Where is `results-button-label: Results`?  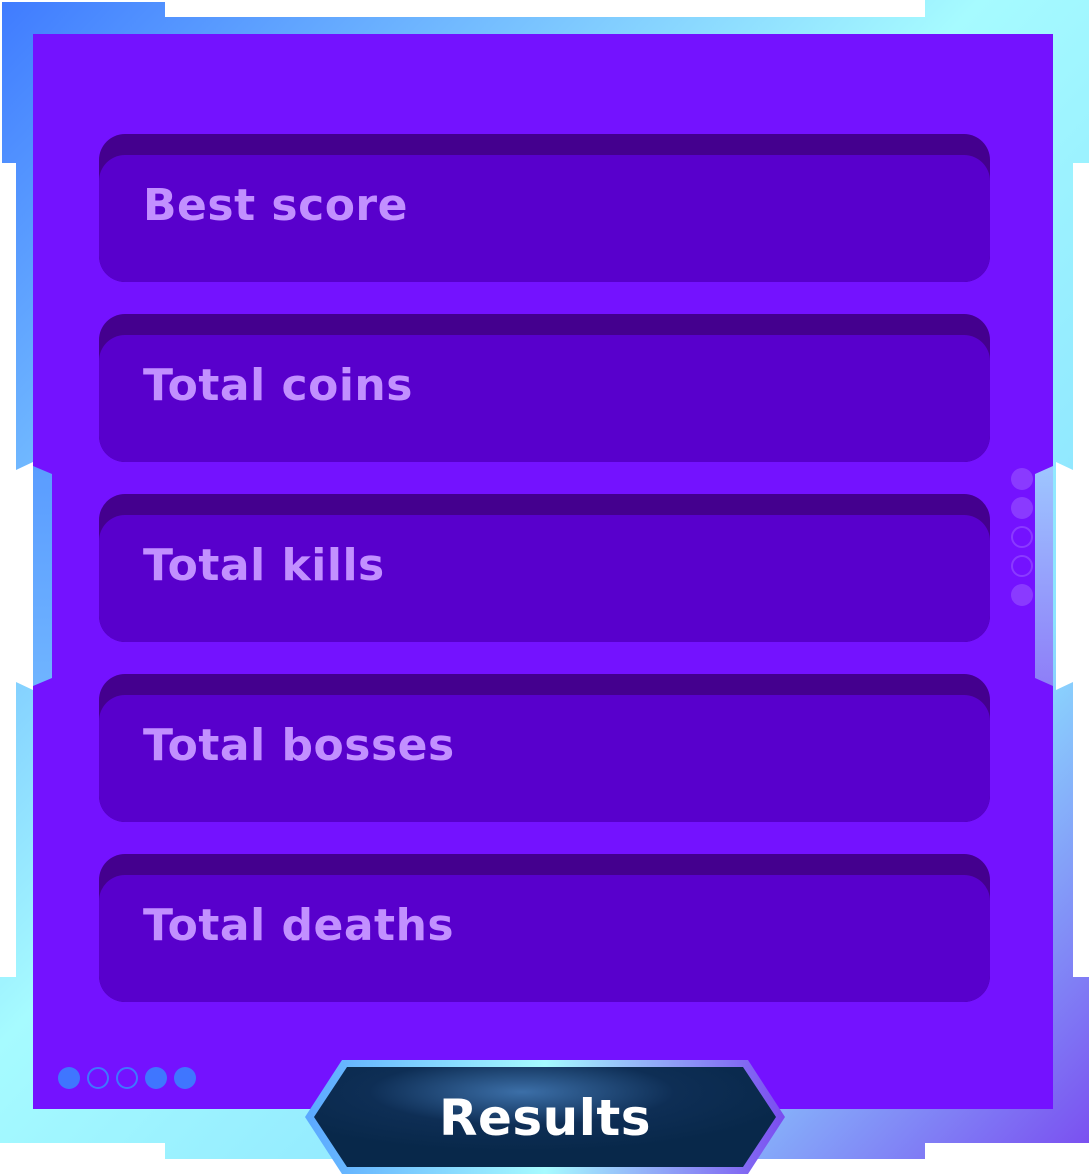
results-button-label: Results is located at coordinates (545, 1118).